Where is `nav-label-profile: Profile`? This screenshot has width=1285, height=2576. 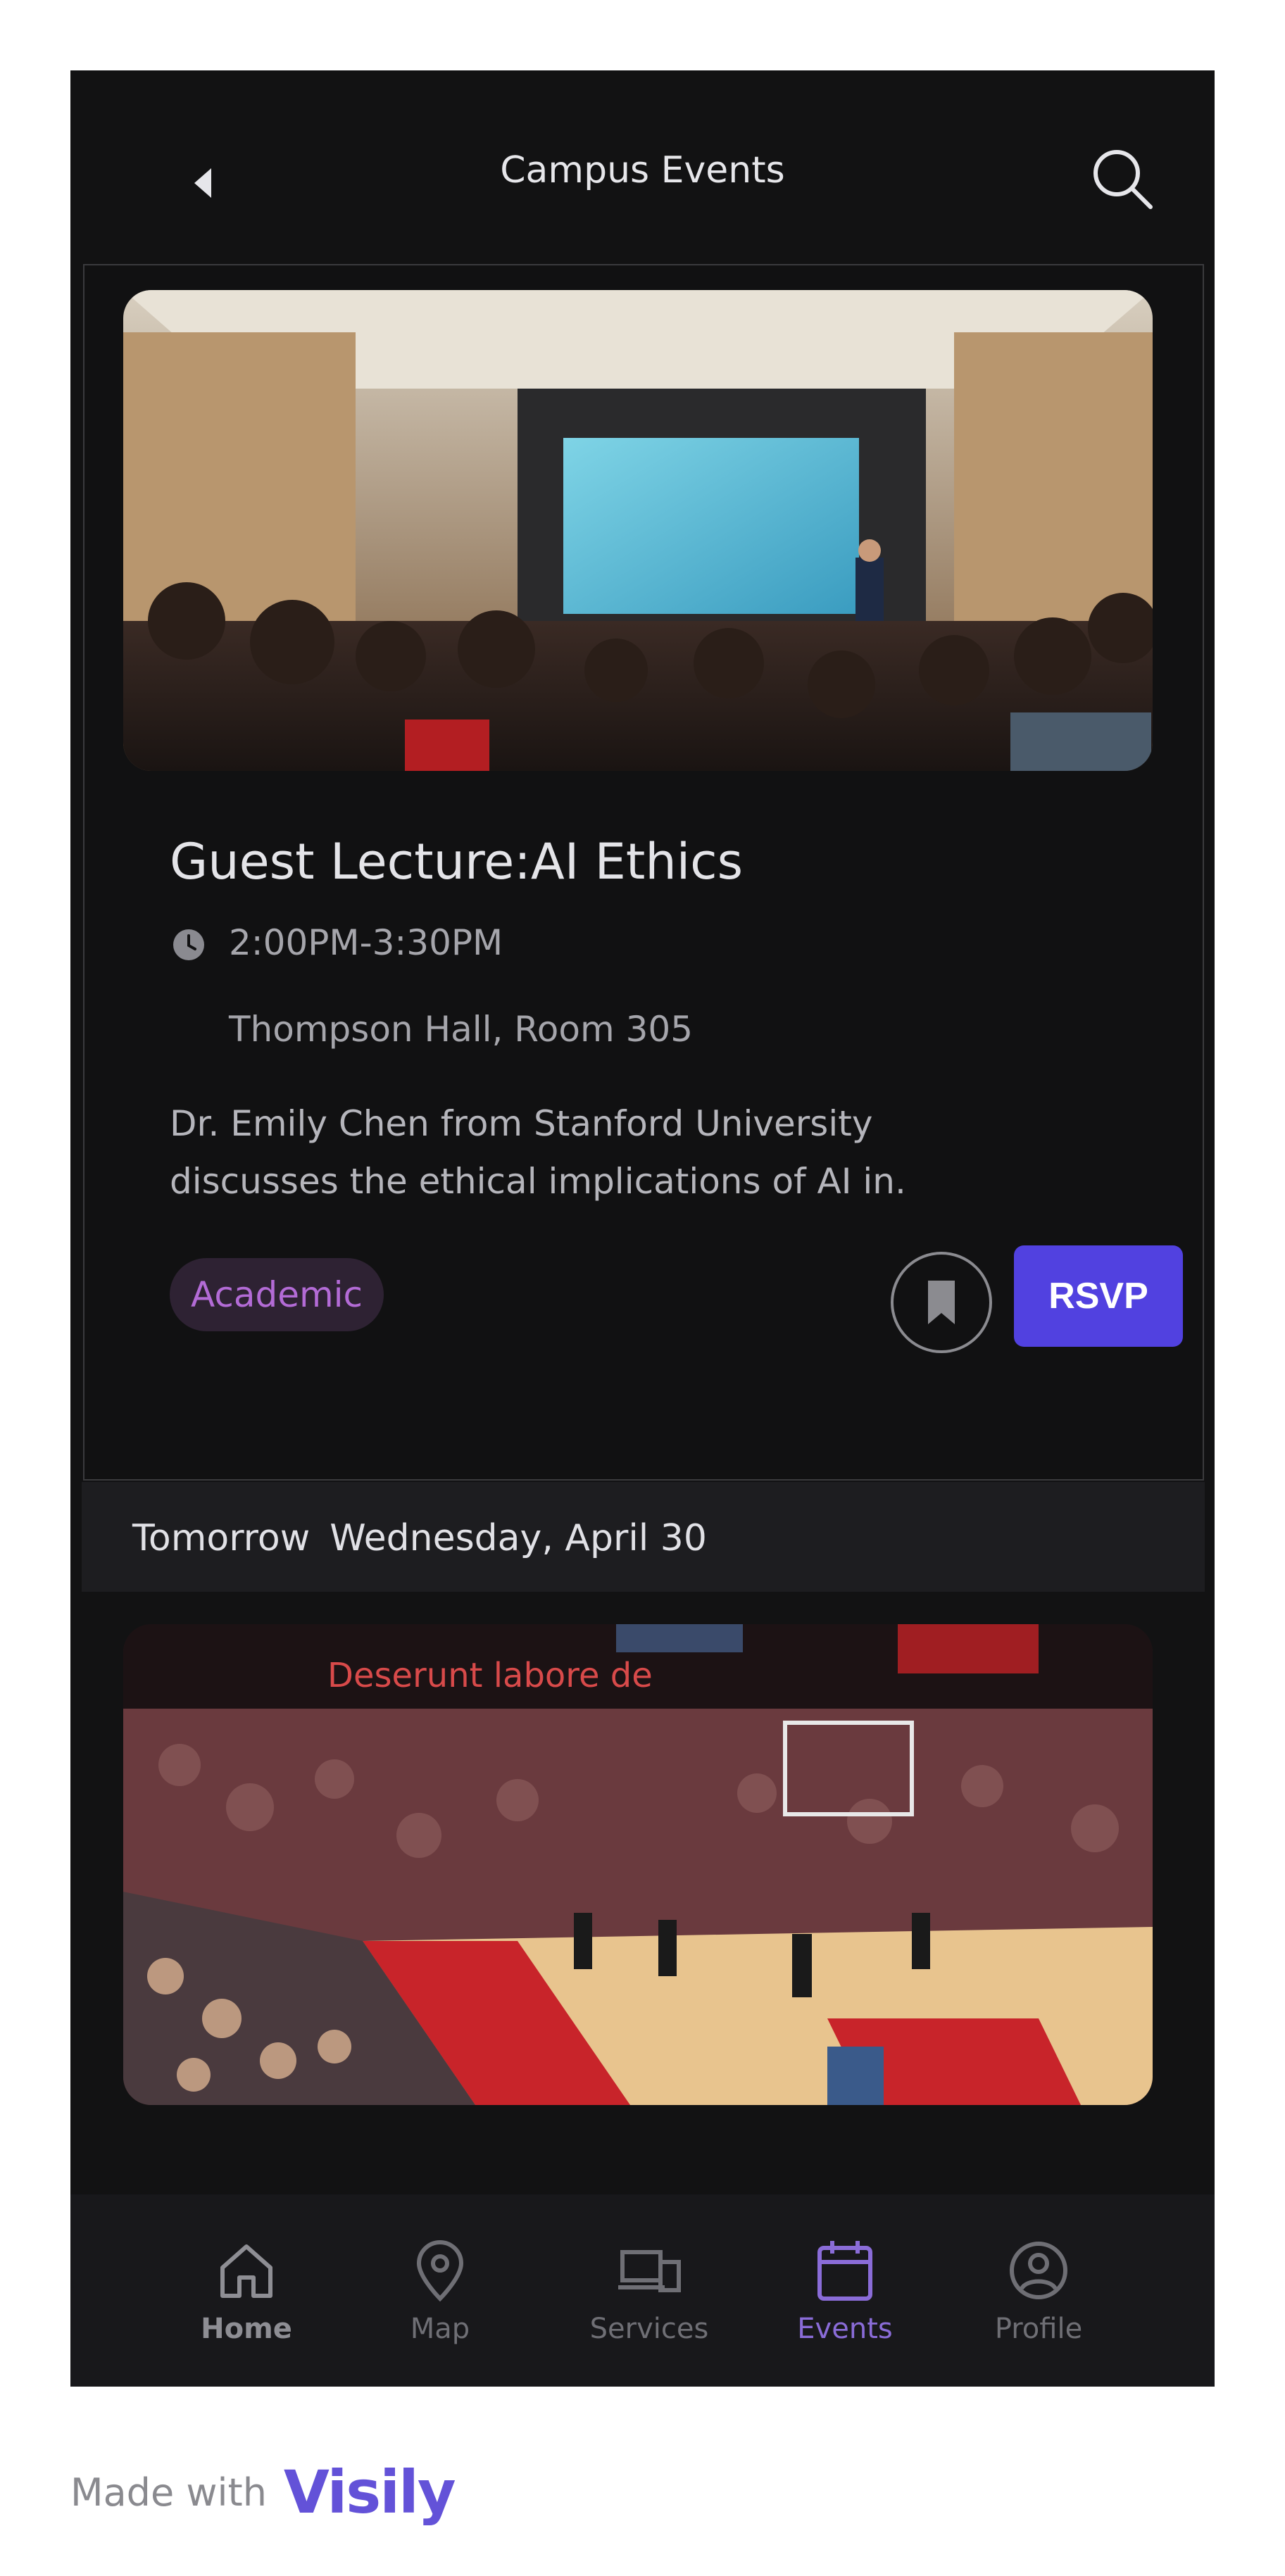
nav-label-profile: Profile is located at coordinates (1038, 2329).